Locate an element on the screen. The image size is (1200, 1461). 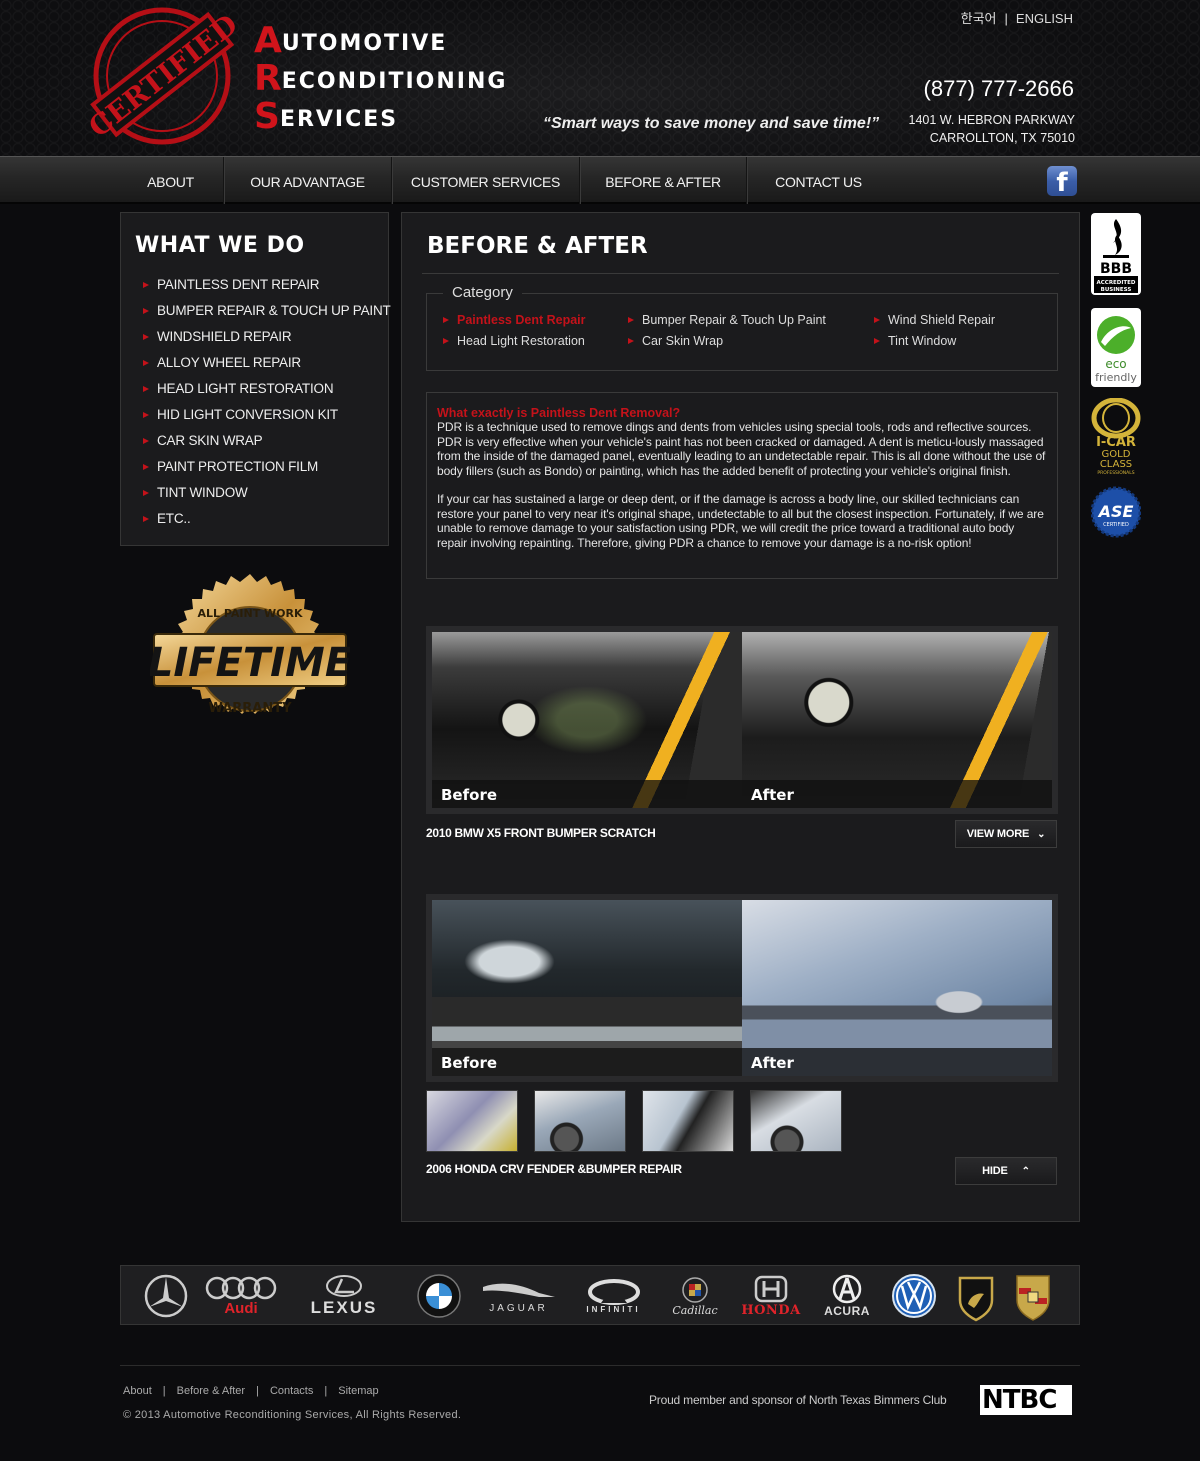
svg-text: ACCREDITED is located at coordinates (1115, 283).